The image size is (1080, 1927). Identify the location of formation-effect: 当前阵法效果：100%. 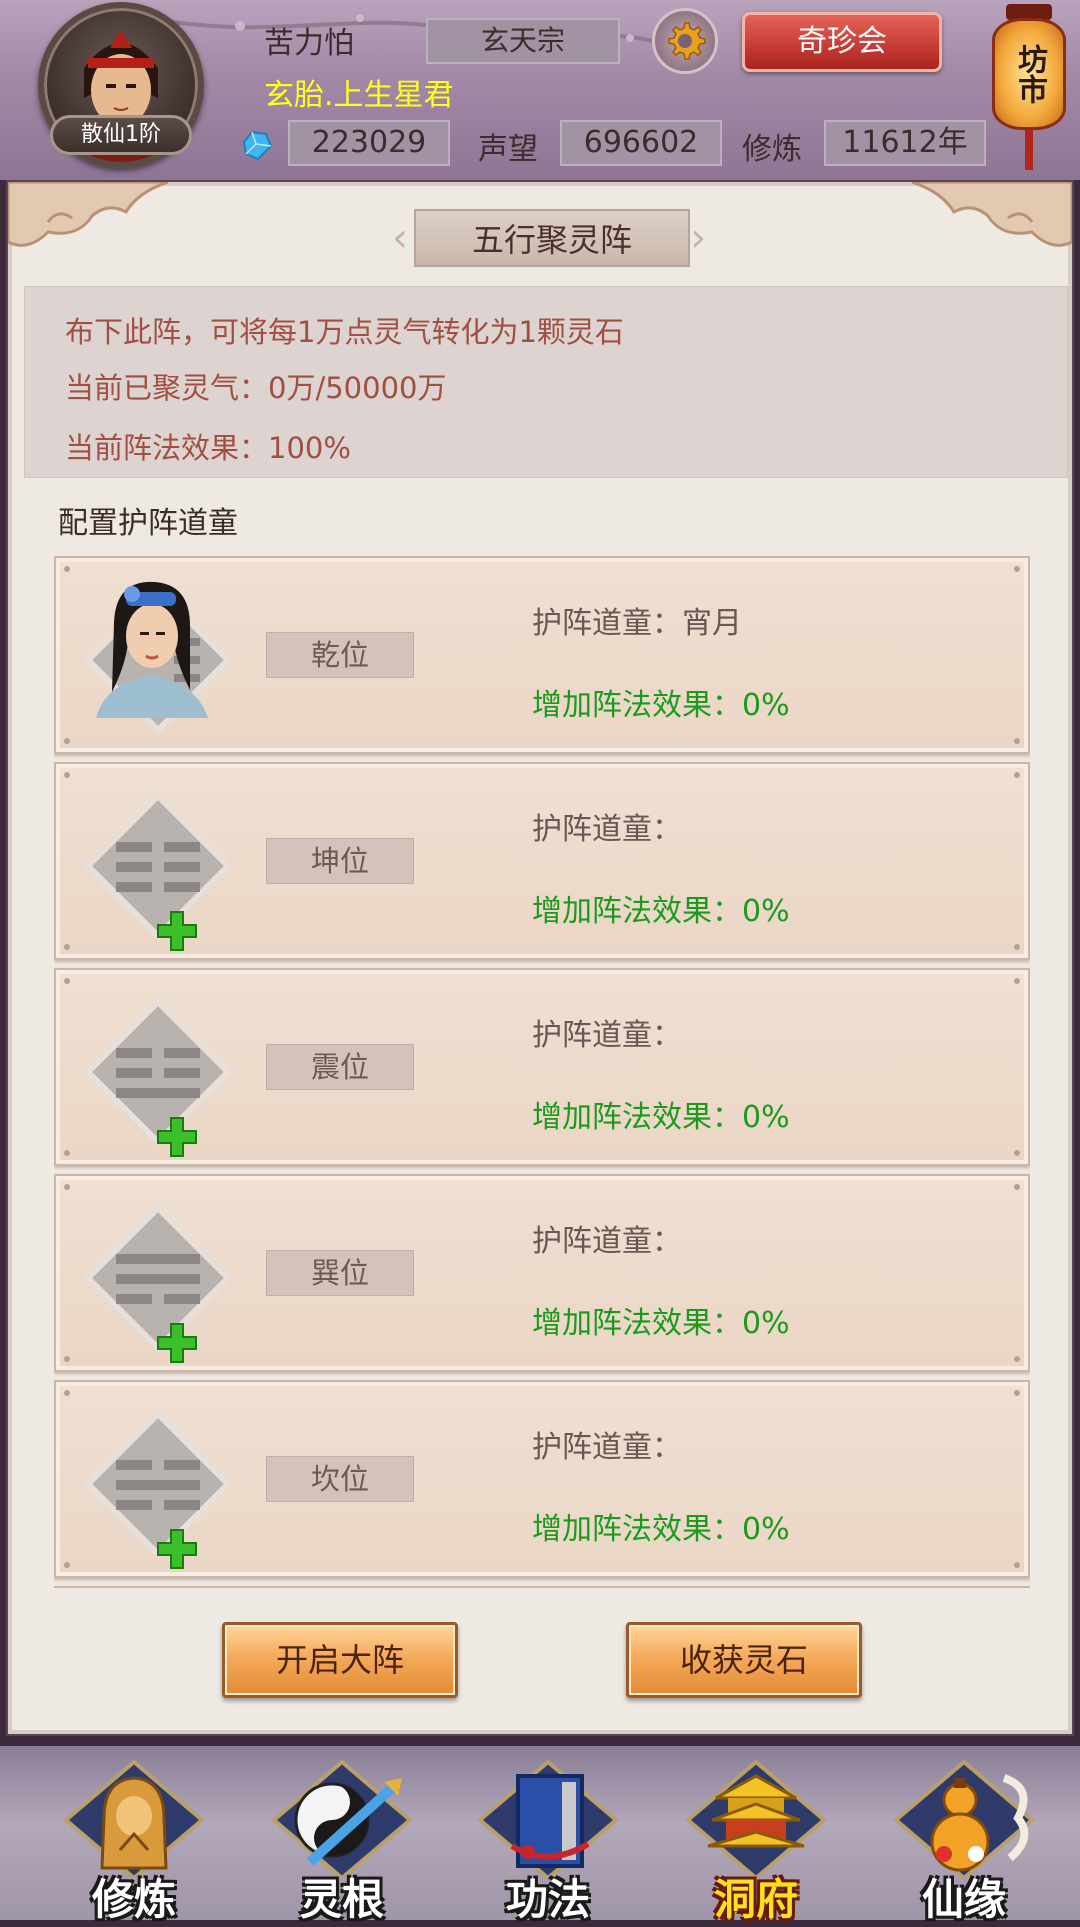
(208, 448).